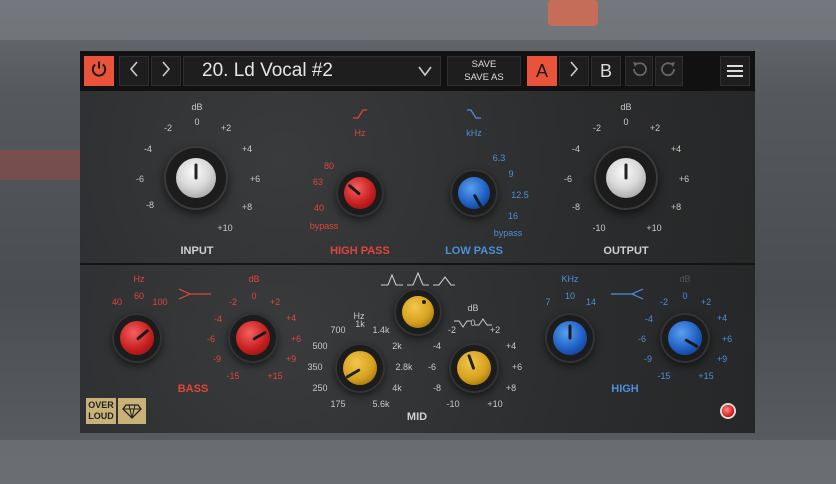 The height and width of the screenshot is (484, 836). Describe the element at coordinates (193, 389) in the screenshot. I see `bass-label: BASS` at that location.